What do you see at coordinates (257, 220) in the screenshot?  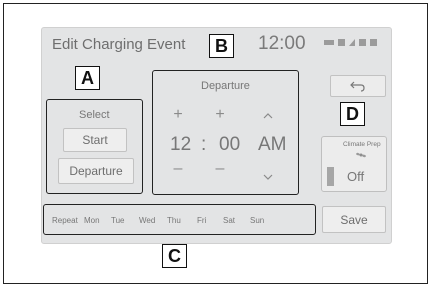 I see `day-sun: Sun` at bounding box center [257, 220].